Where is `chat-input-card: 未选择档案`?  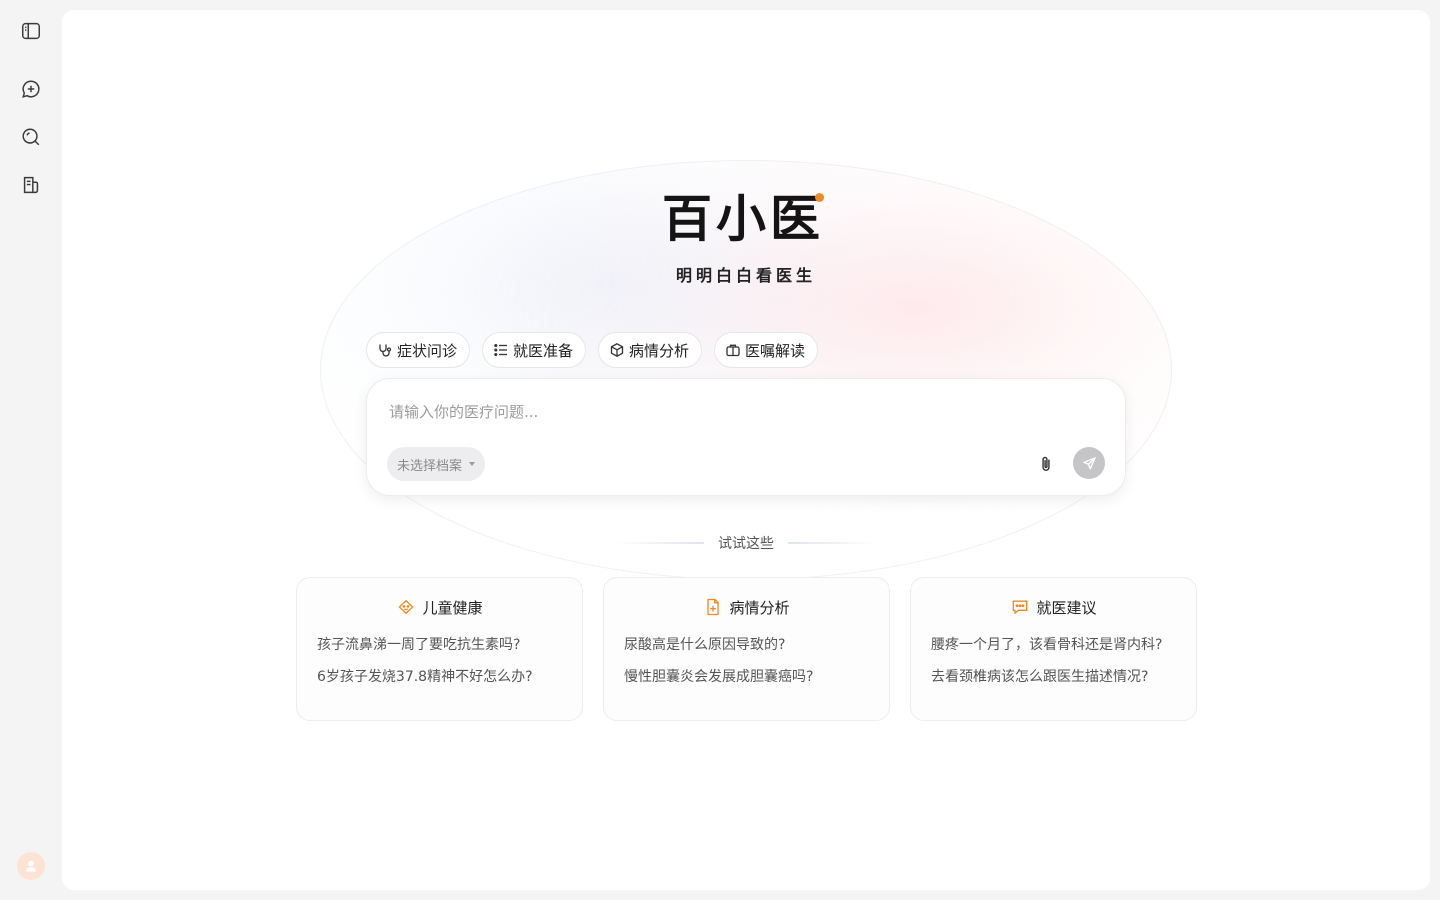
chat-input-card: 未选择档案 is located at coordinates (746, 437).